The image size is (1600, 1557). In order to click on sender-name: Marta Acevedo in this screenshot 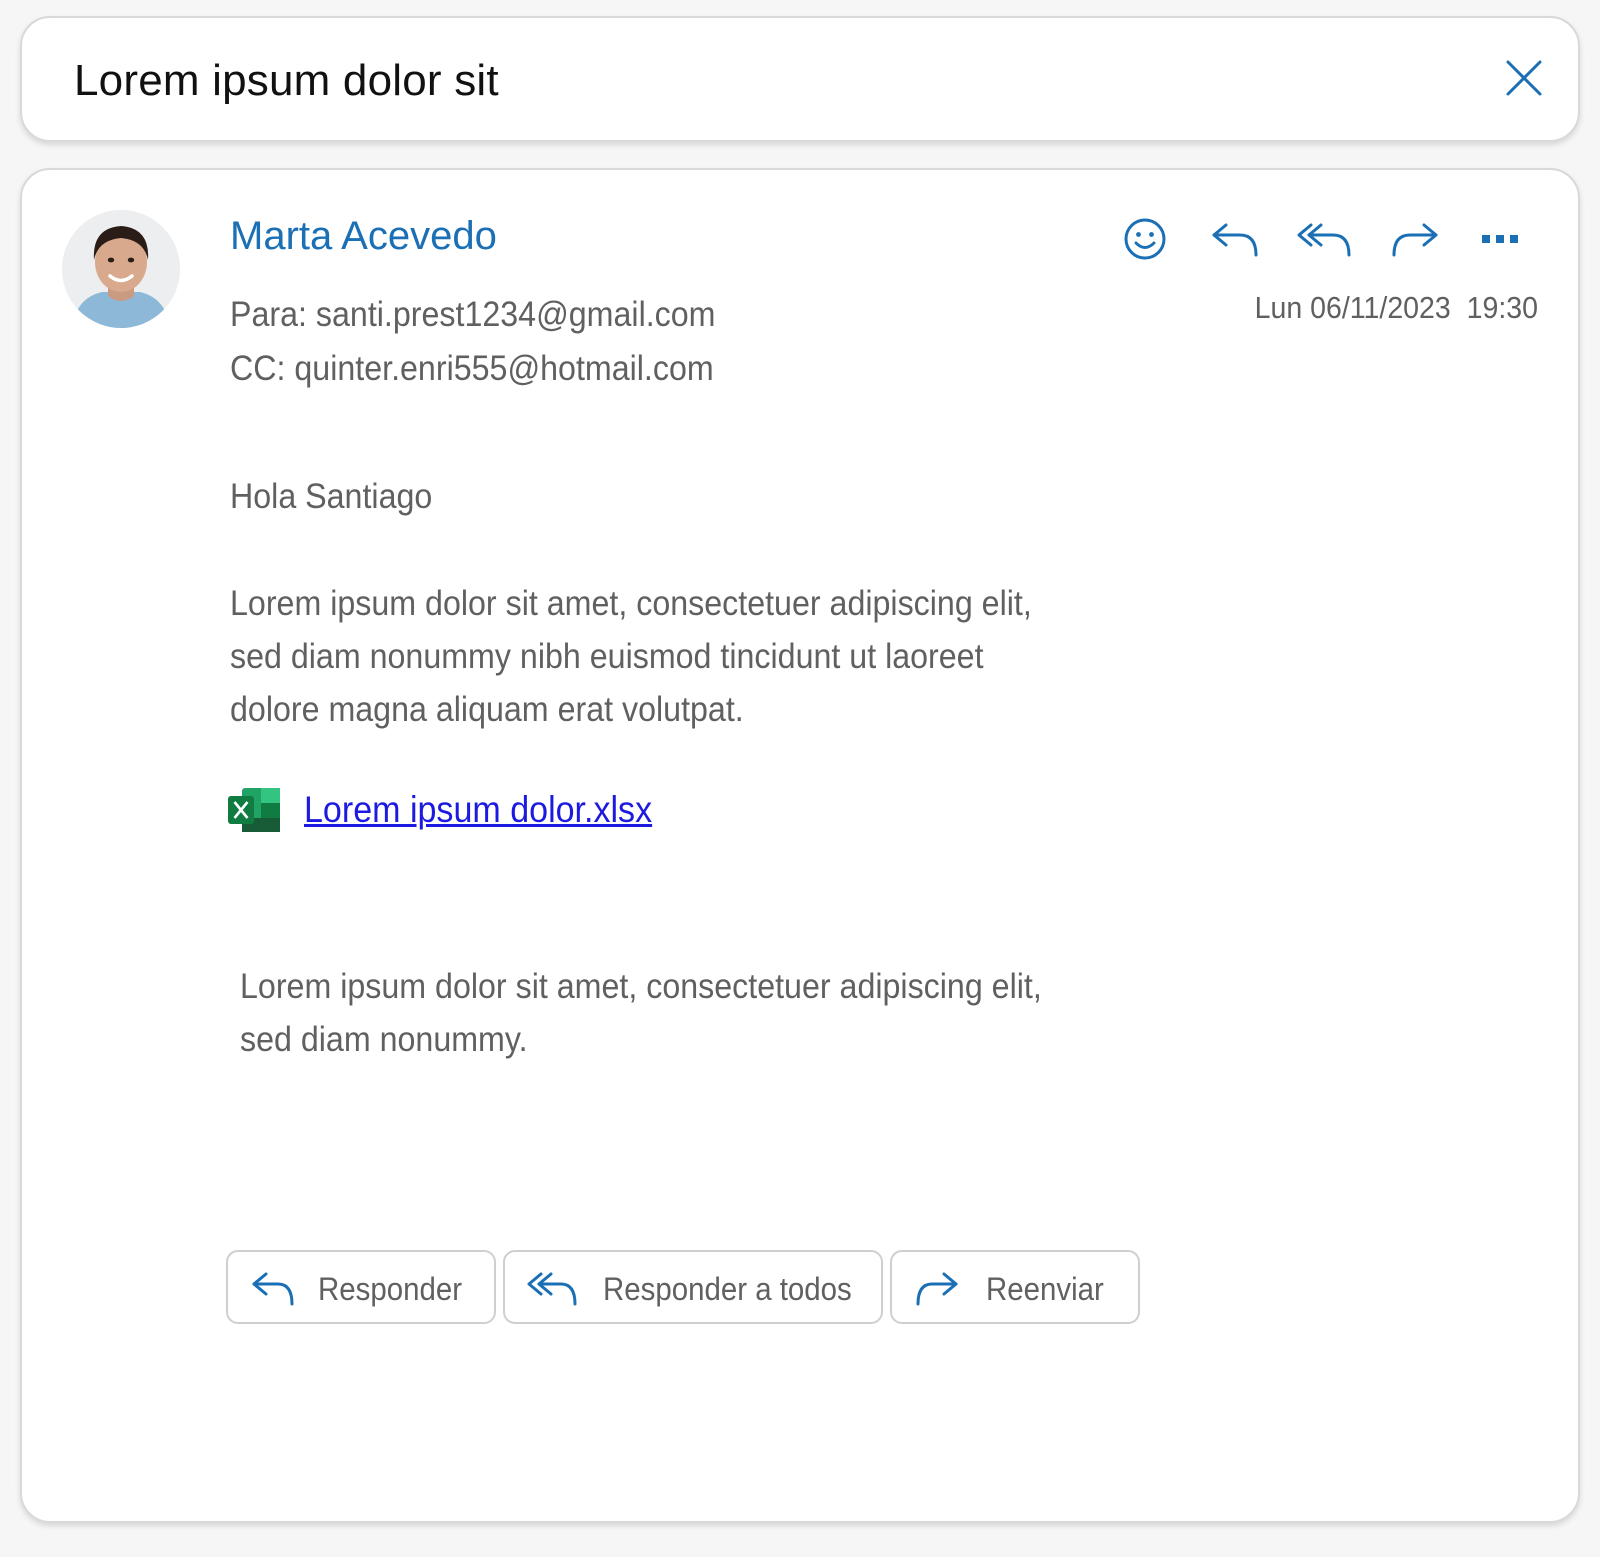, I will do `click(363, 236)`.